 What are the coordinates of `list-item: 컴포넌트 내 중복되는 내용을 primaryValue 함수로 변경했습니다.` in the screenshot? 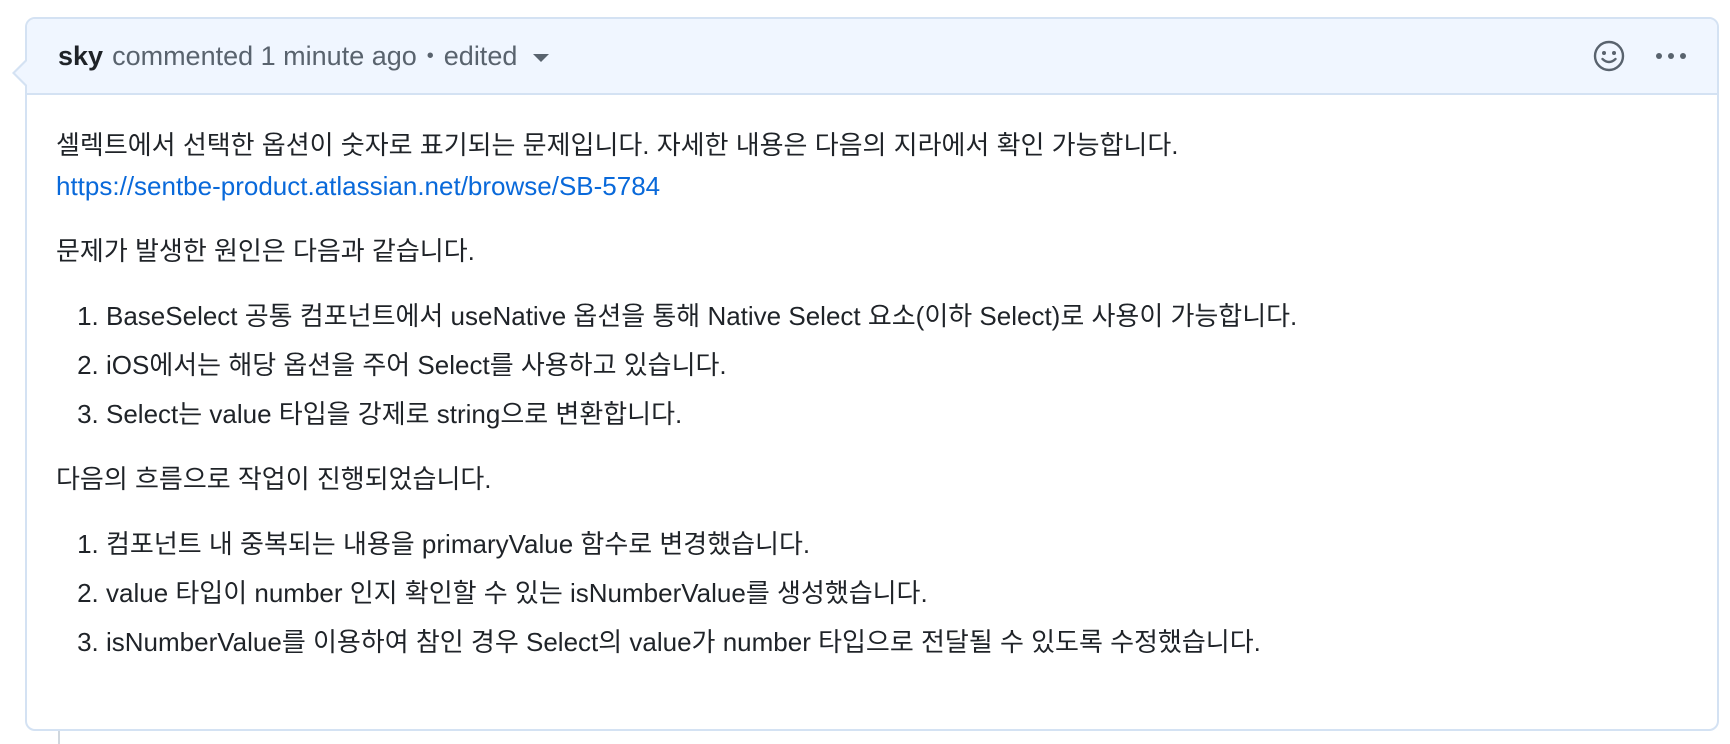 It's located at (896, 544).